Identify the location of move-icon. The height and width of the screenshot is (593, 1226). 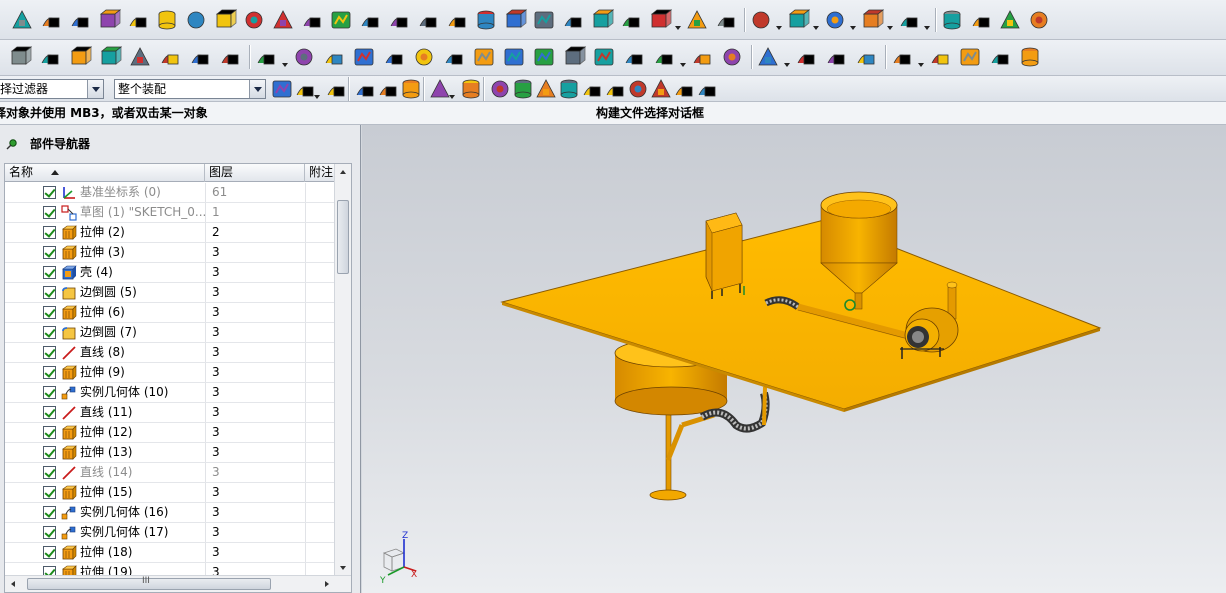
(110, 57).